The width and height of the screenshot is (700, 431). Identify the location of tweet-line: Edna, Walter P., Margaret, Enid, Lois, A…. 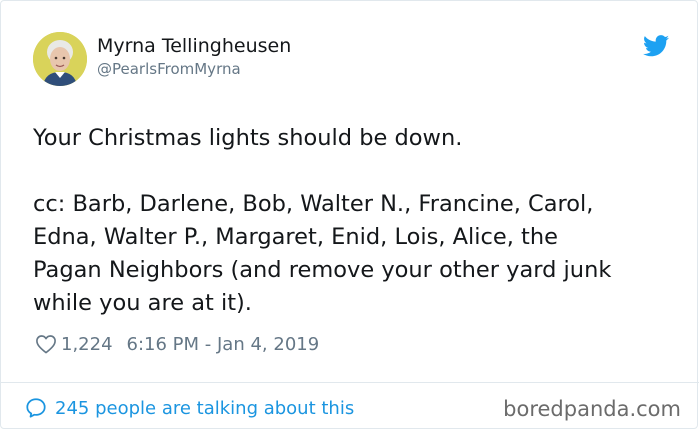
(295, 237).